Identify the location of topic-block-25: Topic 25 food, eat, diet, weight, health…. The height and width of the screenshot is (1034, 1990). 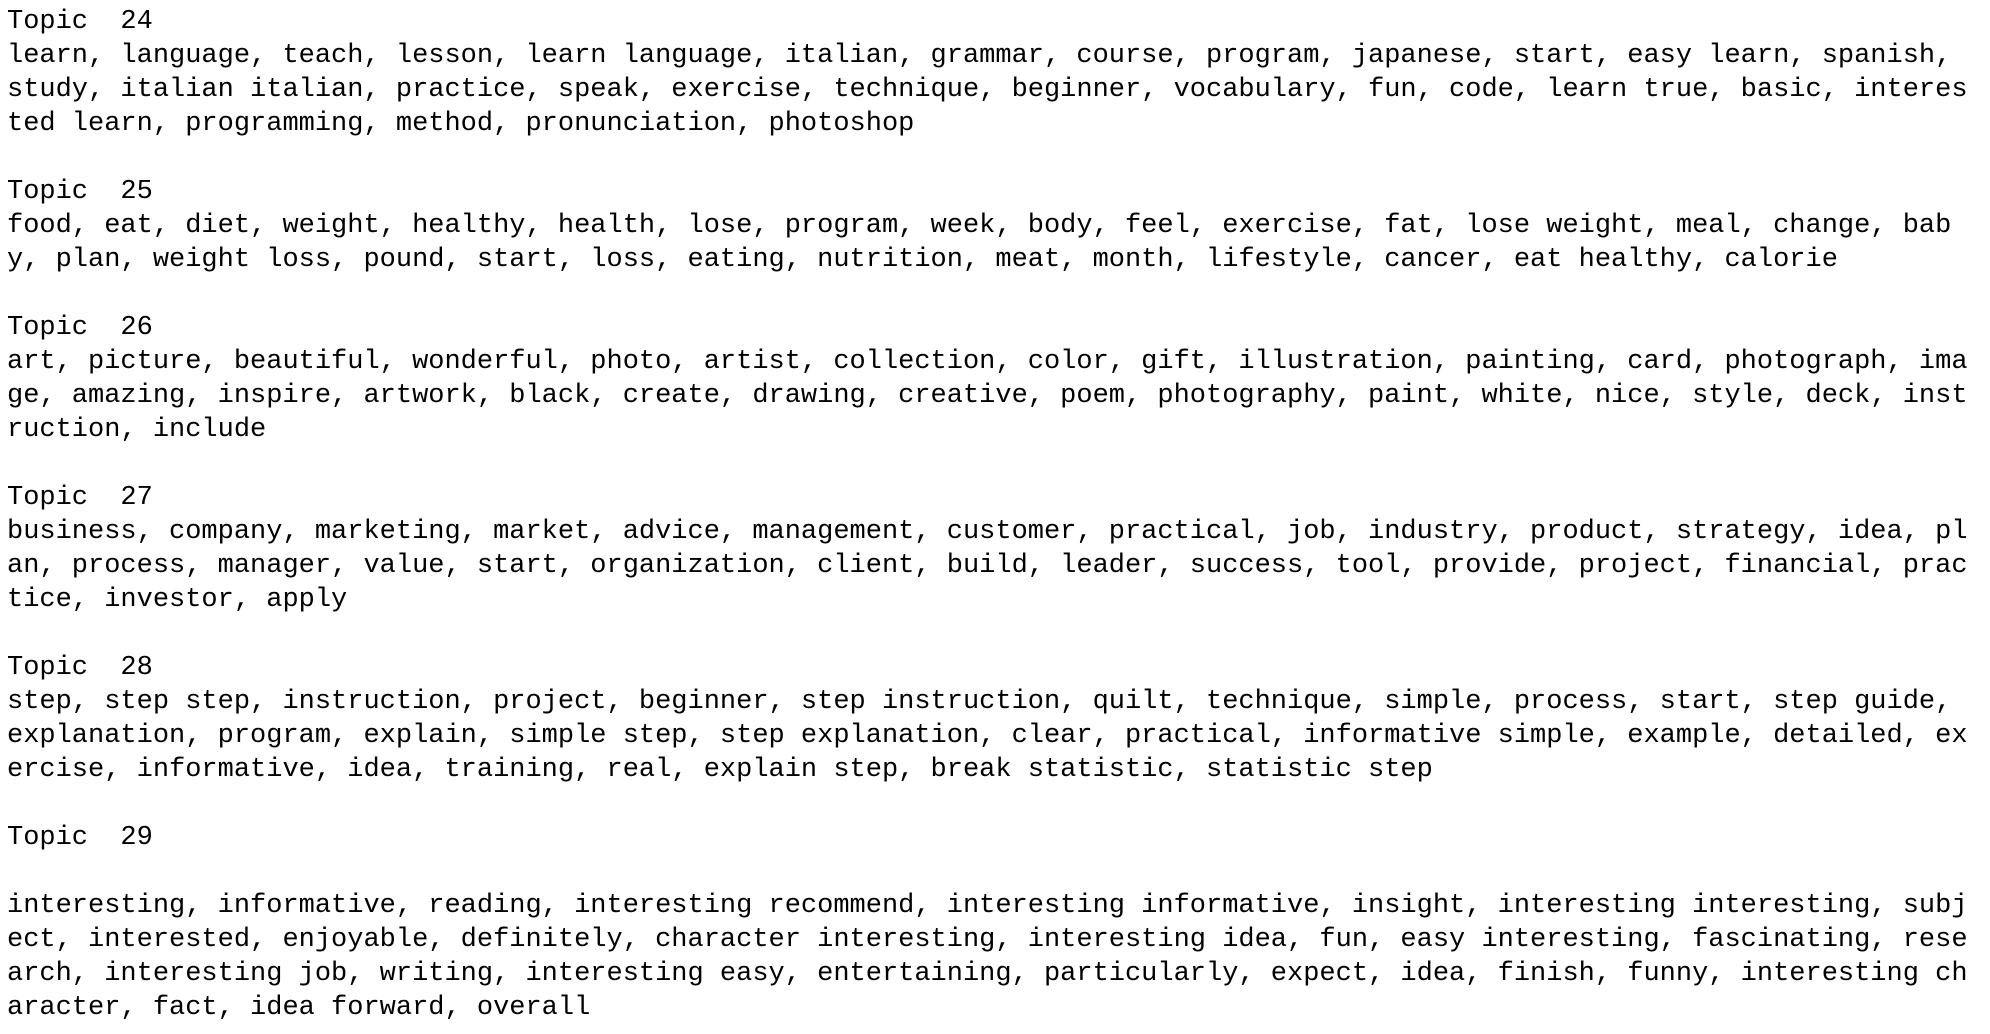
(994, 226).